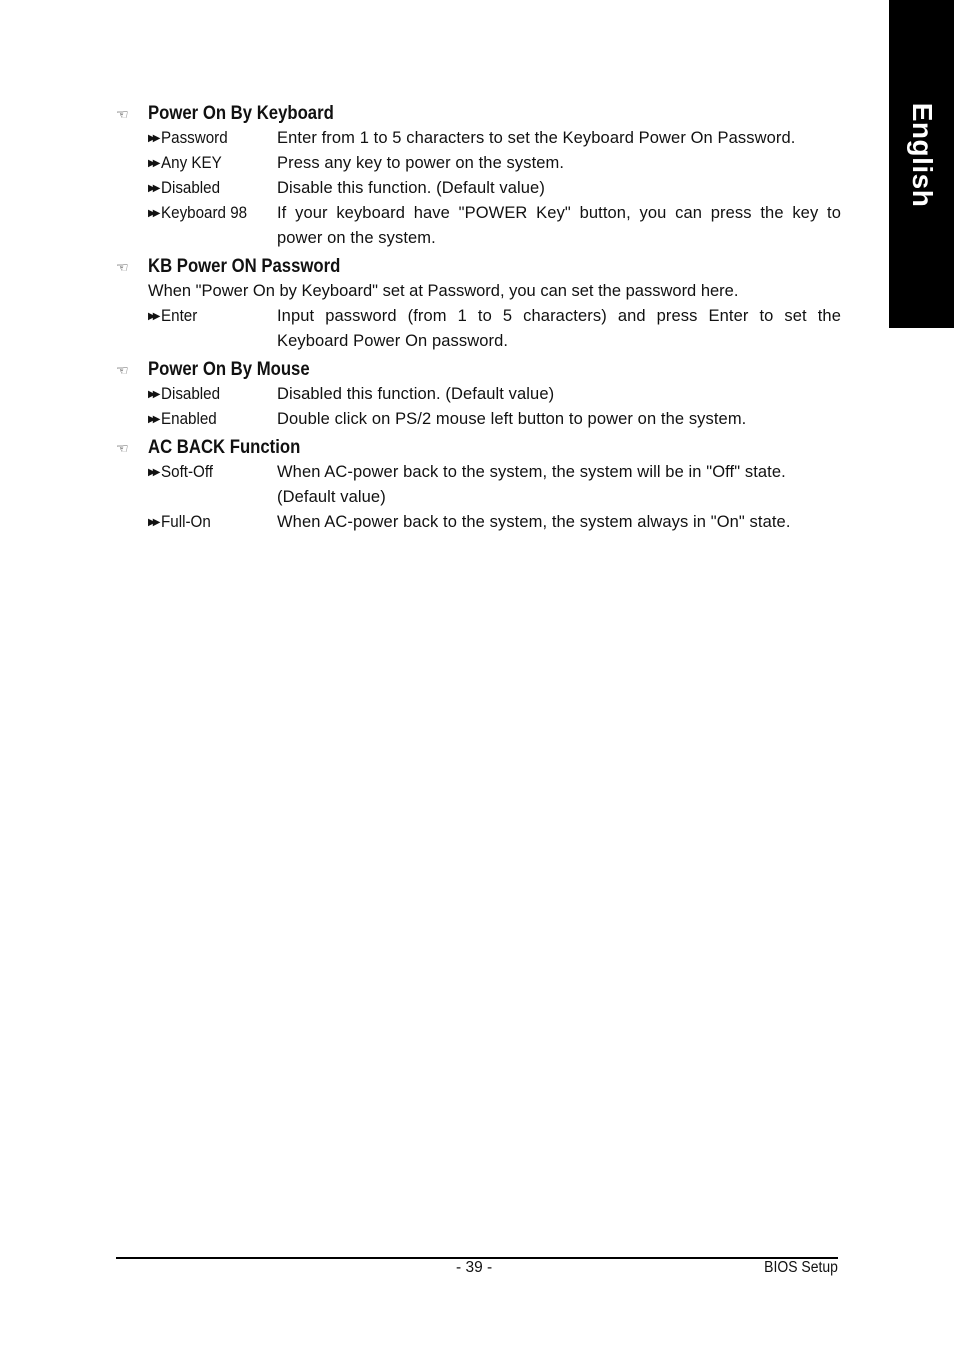  What do you see at coordinates (801, 1267) in the screenshot?
I see `footer-section-title: BIOS Setup` at bounding box center [801, 1267].